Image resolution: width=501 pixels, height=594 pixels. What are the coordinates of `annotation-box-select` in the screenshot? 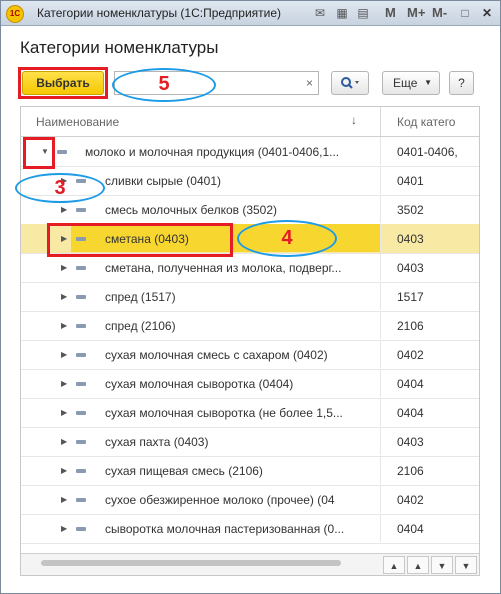 It's located at (63, 83).